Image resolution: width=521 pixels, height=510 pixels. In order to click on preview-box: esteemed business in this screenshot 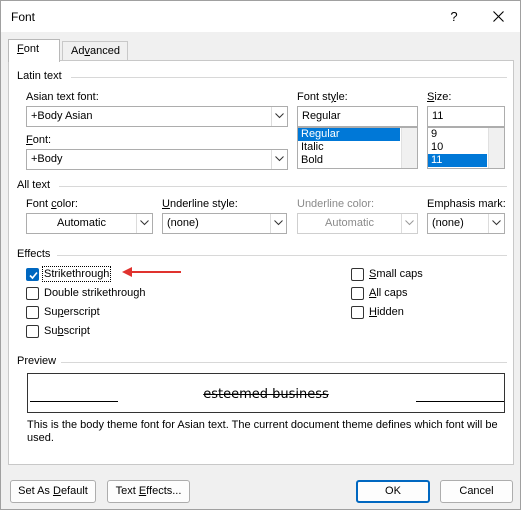, I will do `click(266, 393)`.